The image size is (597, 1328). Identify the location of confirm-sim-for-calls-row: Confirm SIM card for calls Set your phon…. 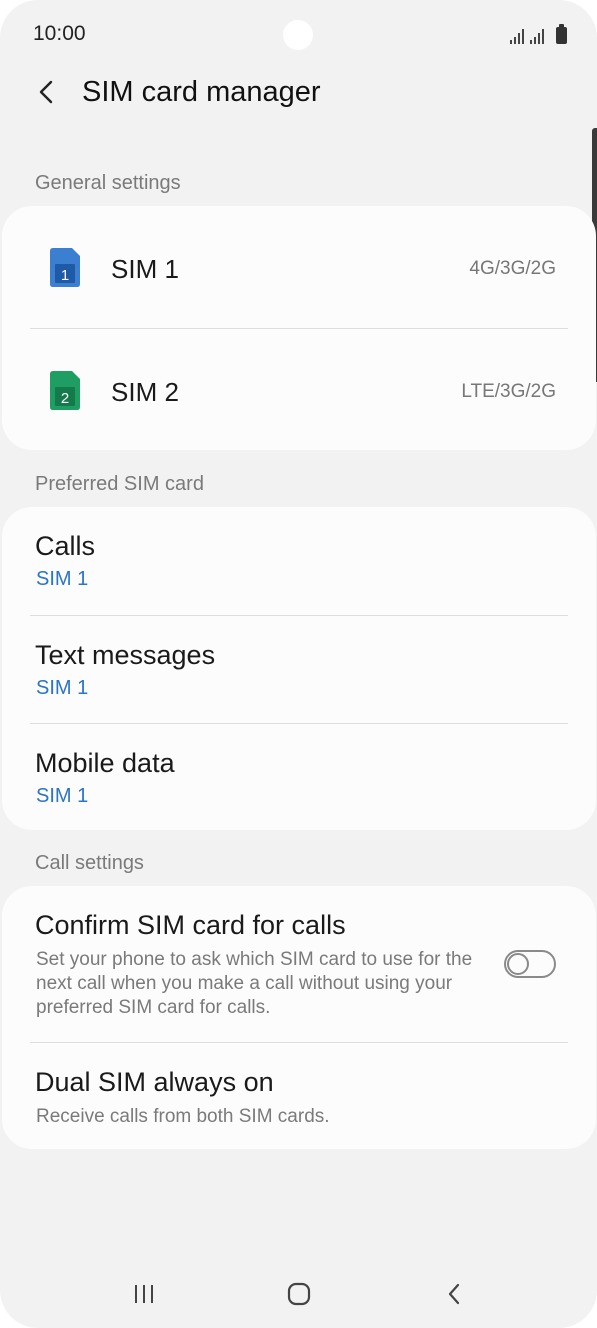
(299, 964).